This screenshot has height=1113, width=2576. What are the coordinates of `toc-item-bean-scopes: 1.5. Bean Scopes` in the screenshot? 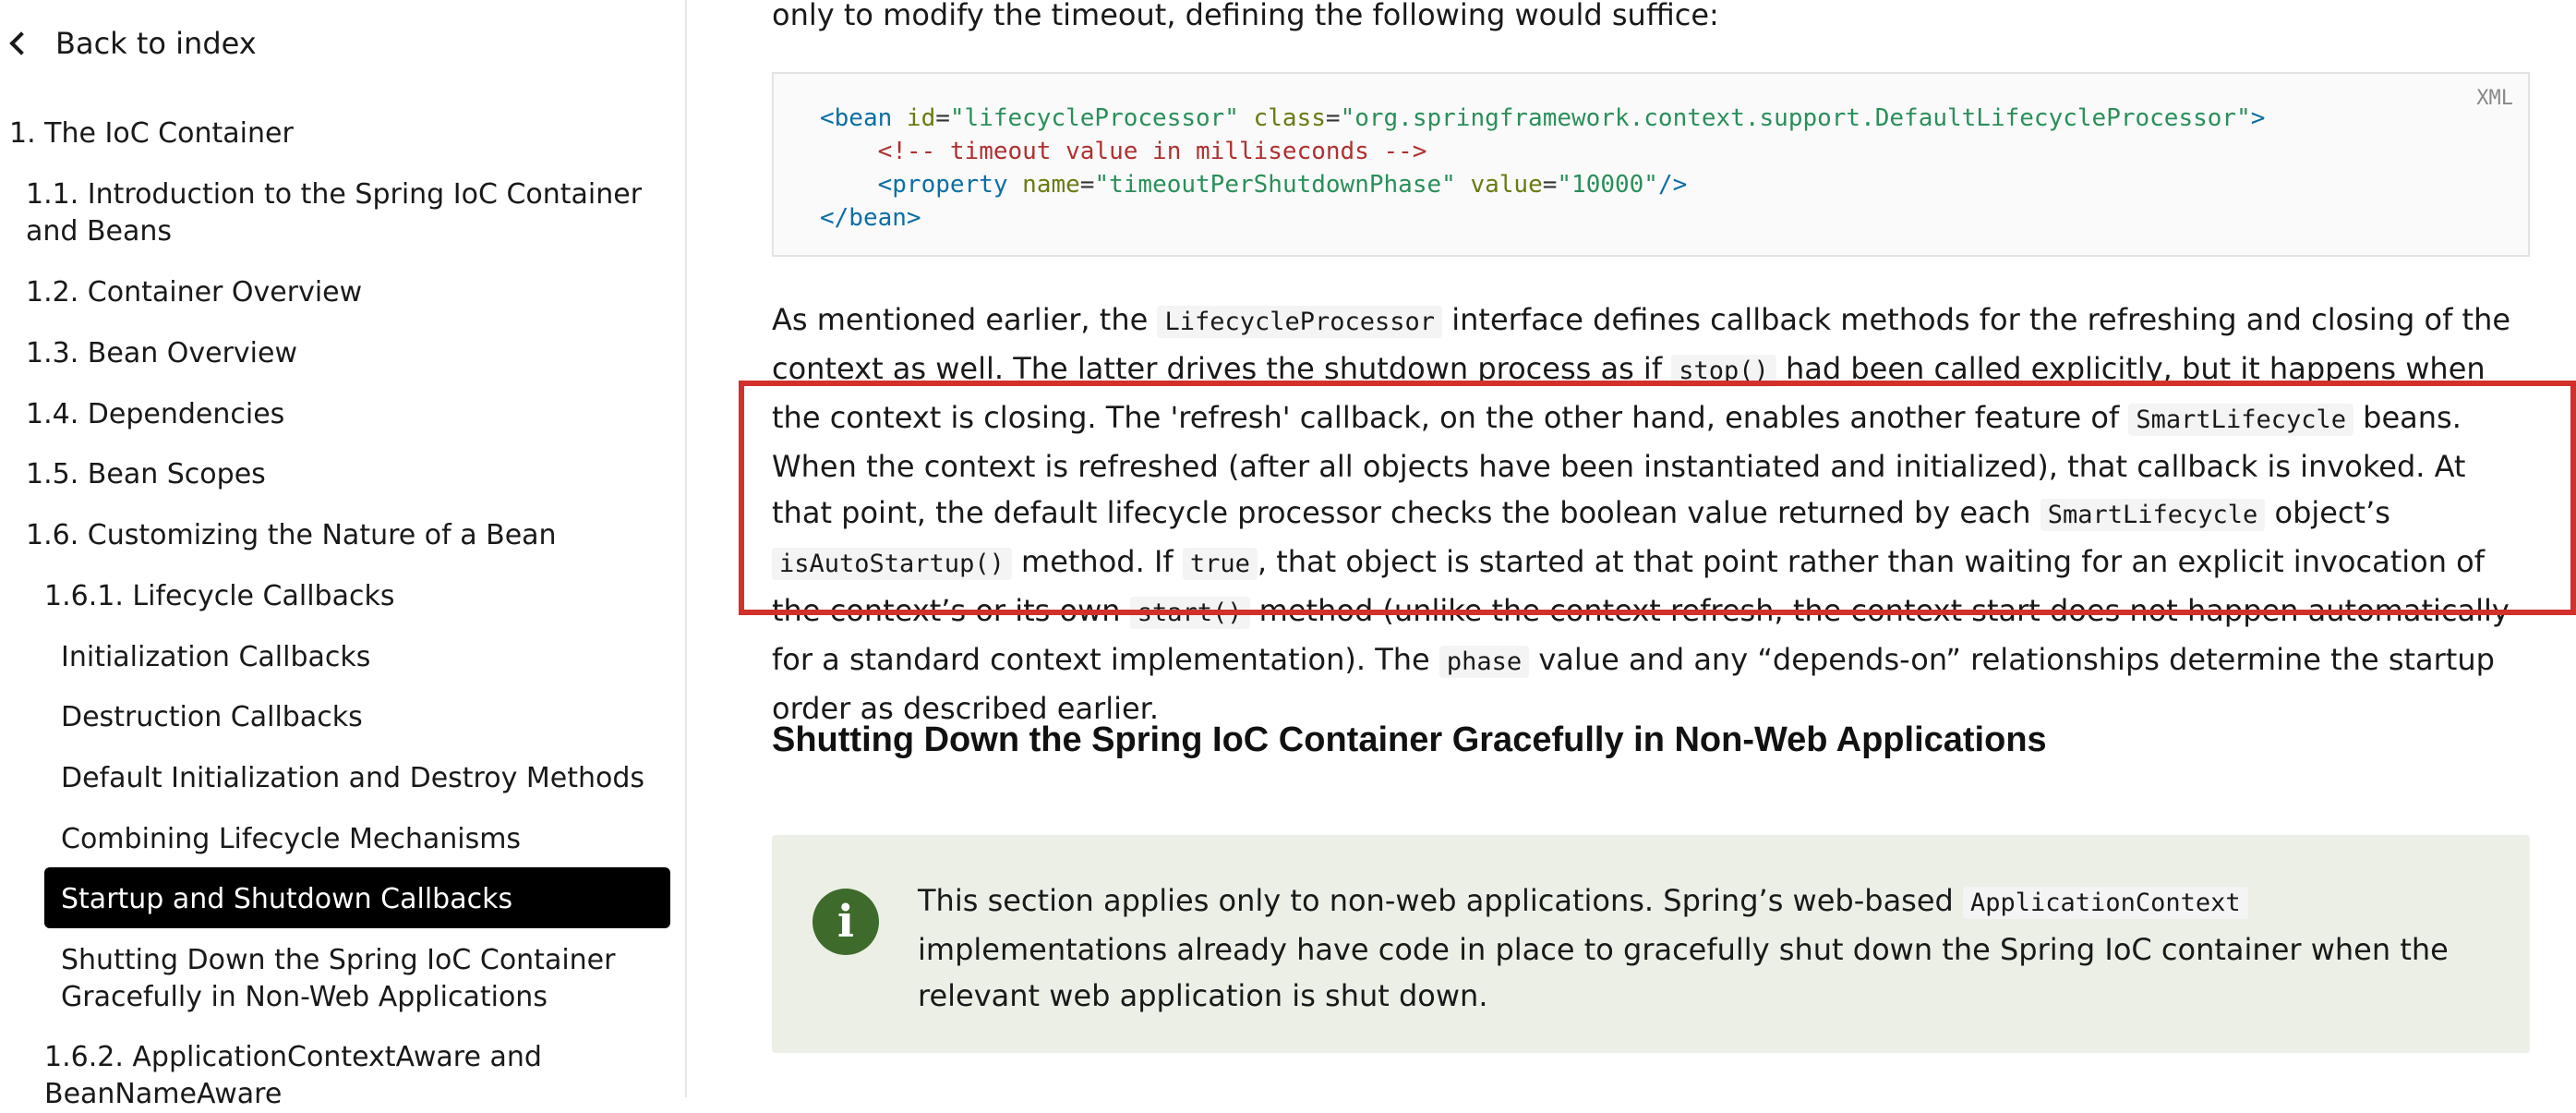 It's located at (146, 475).